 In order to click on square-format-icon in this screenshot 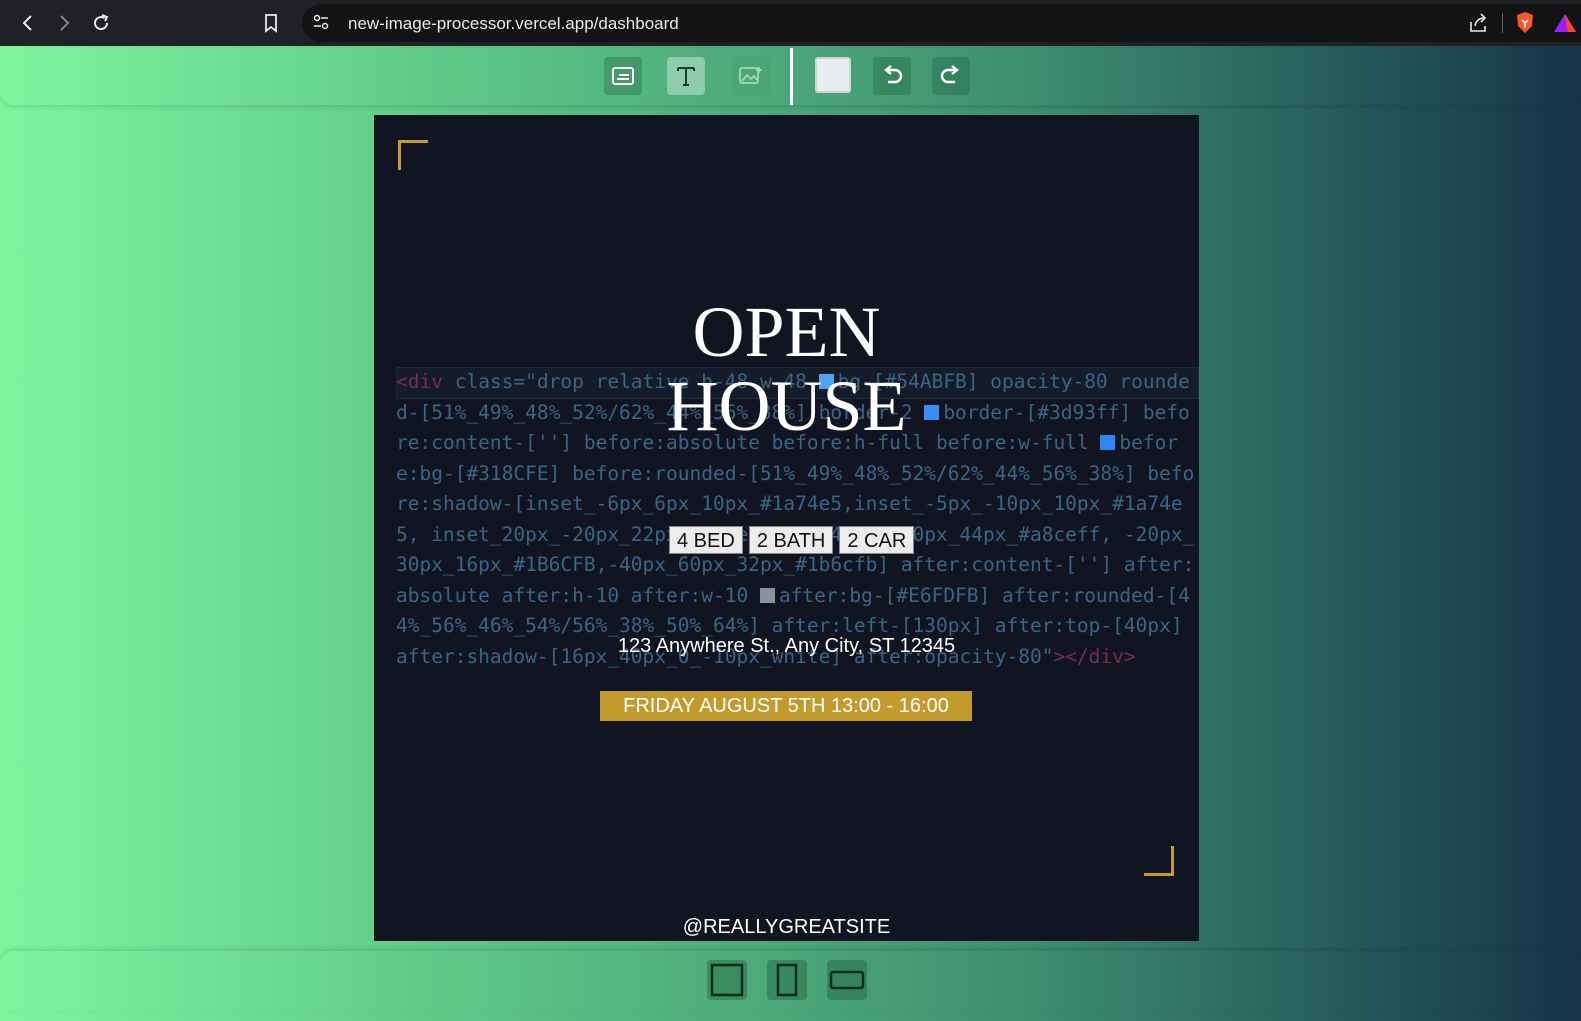, I will do `click(727, 980)`.